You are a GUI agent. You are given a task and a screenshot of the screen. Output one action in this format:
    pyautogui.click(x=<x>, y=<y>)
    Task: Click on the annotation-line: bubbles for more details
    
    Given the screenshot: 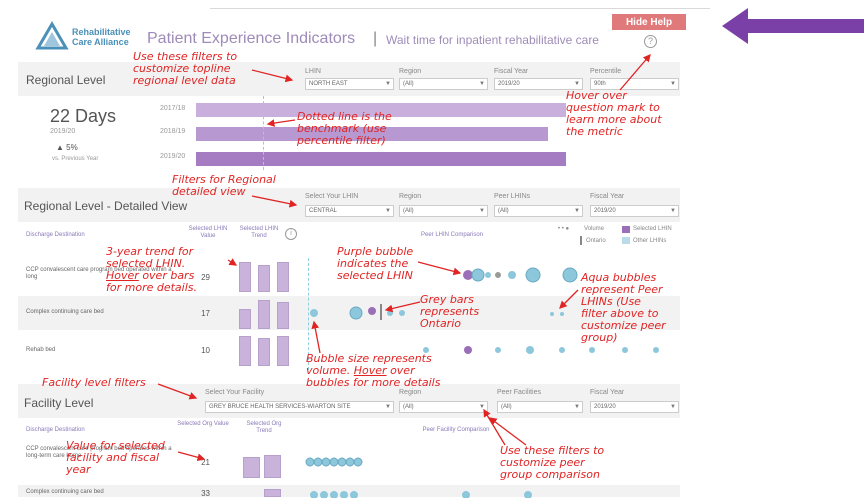 What is the action you would take?
    pyautogui.click(x=373, y=382)
    